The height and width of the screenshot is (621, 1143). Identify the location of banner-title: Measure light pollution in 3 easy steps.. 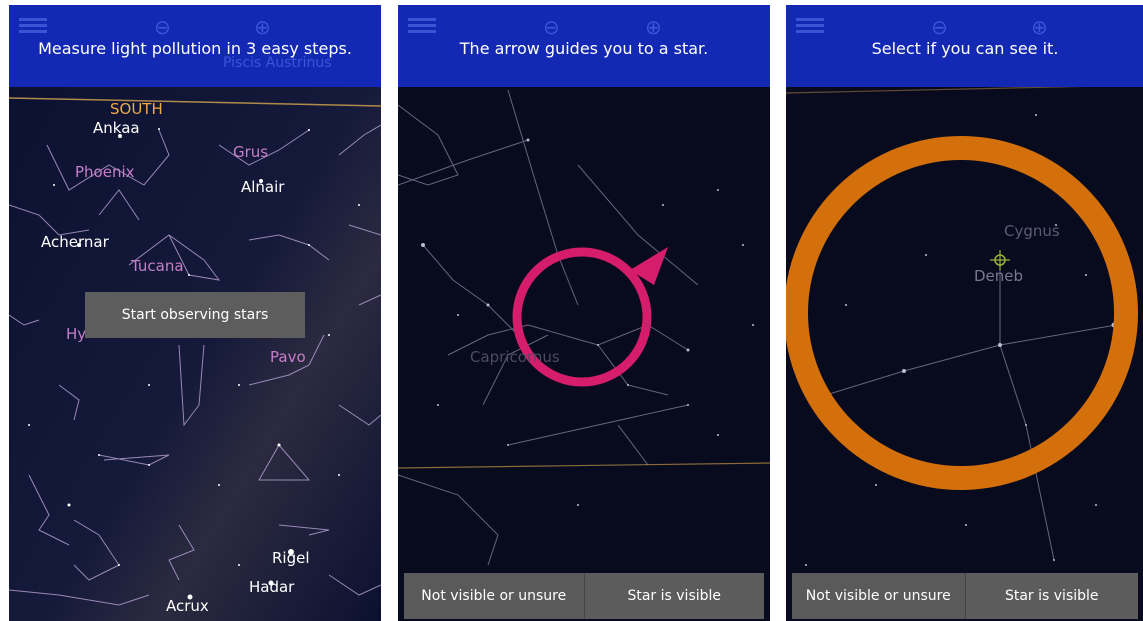
(195, 48).